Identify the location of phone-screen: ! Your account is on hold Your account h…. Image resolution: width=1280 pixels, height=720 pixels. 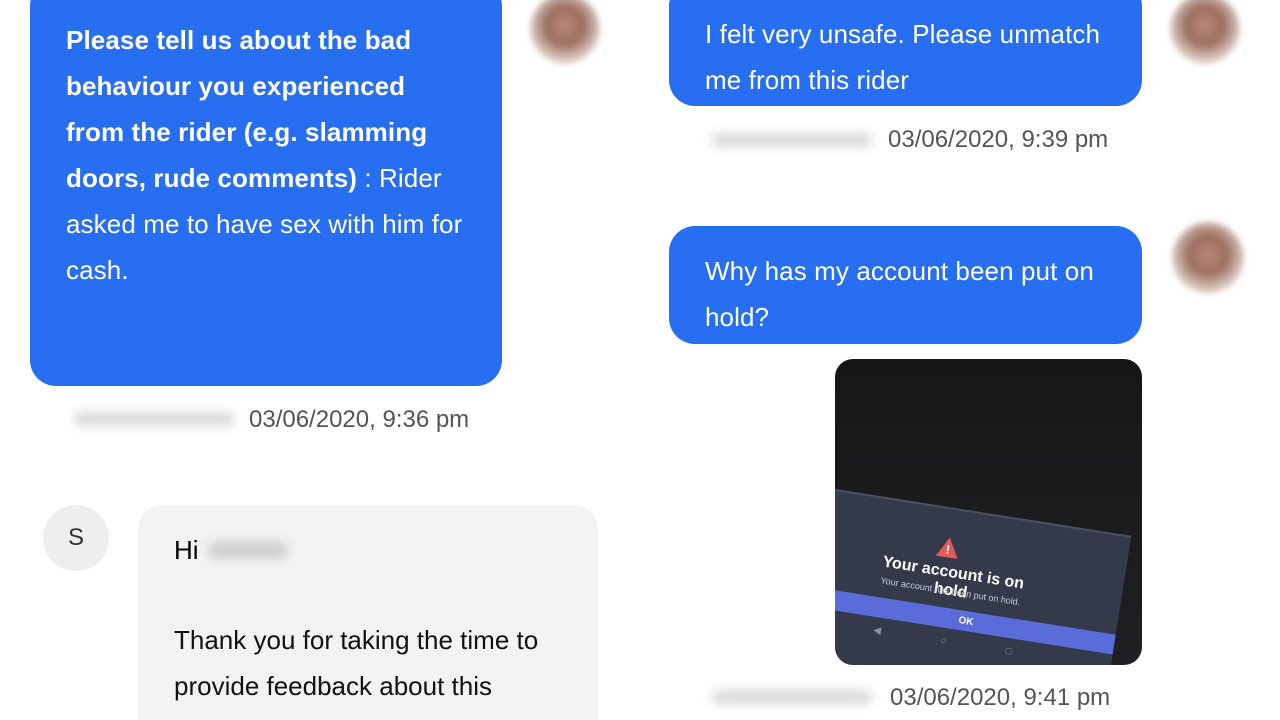
(983, 577).